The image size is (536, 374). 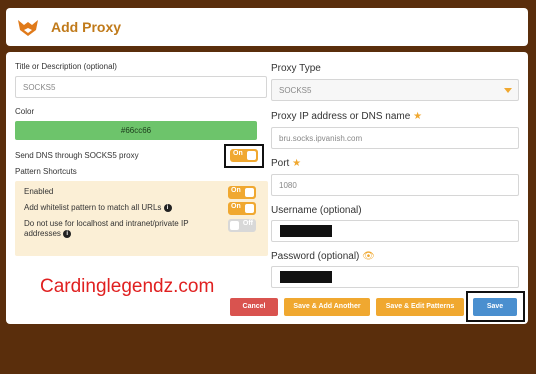 What do you see at coordinates (66, 66) in the screenshot?
I see `title-label: Title or Description (optional)` at bounding box center [66, 66].